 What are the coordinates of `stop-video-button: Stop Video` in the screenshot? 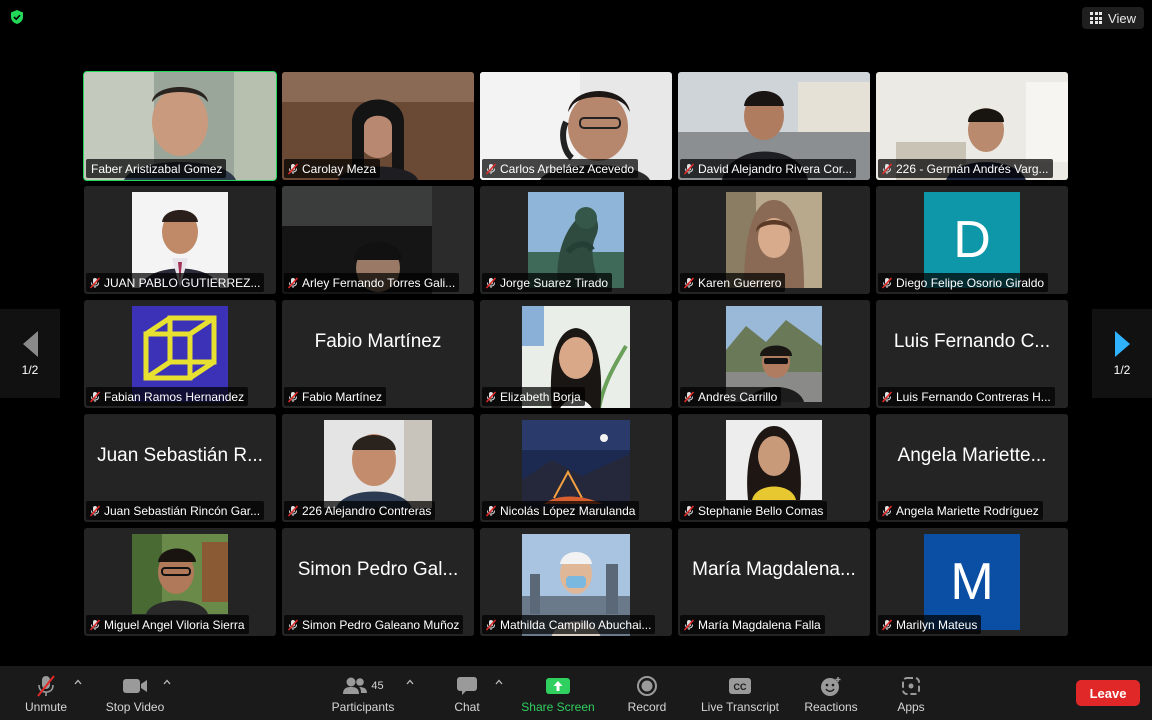 It's located at (135, 693).